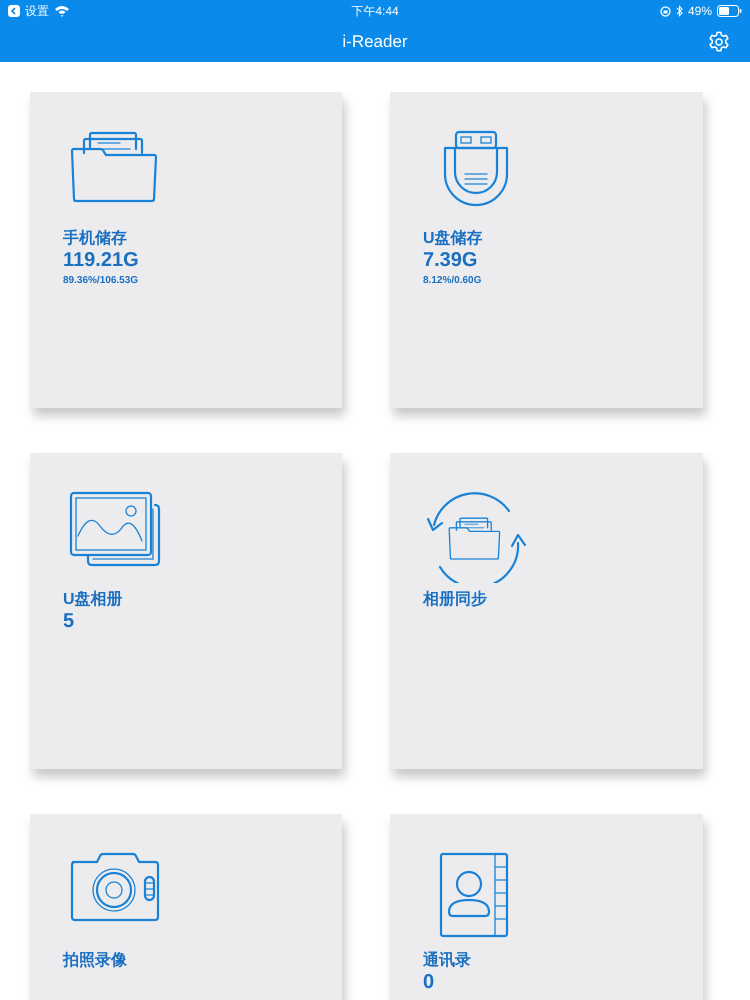 The image size is (750, 1000). Describe the element at coordinates (719, 42) in the screenshot. I see `settings-icon` at that location.